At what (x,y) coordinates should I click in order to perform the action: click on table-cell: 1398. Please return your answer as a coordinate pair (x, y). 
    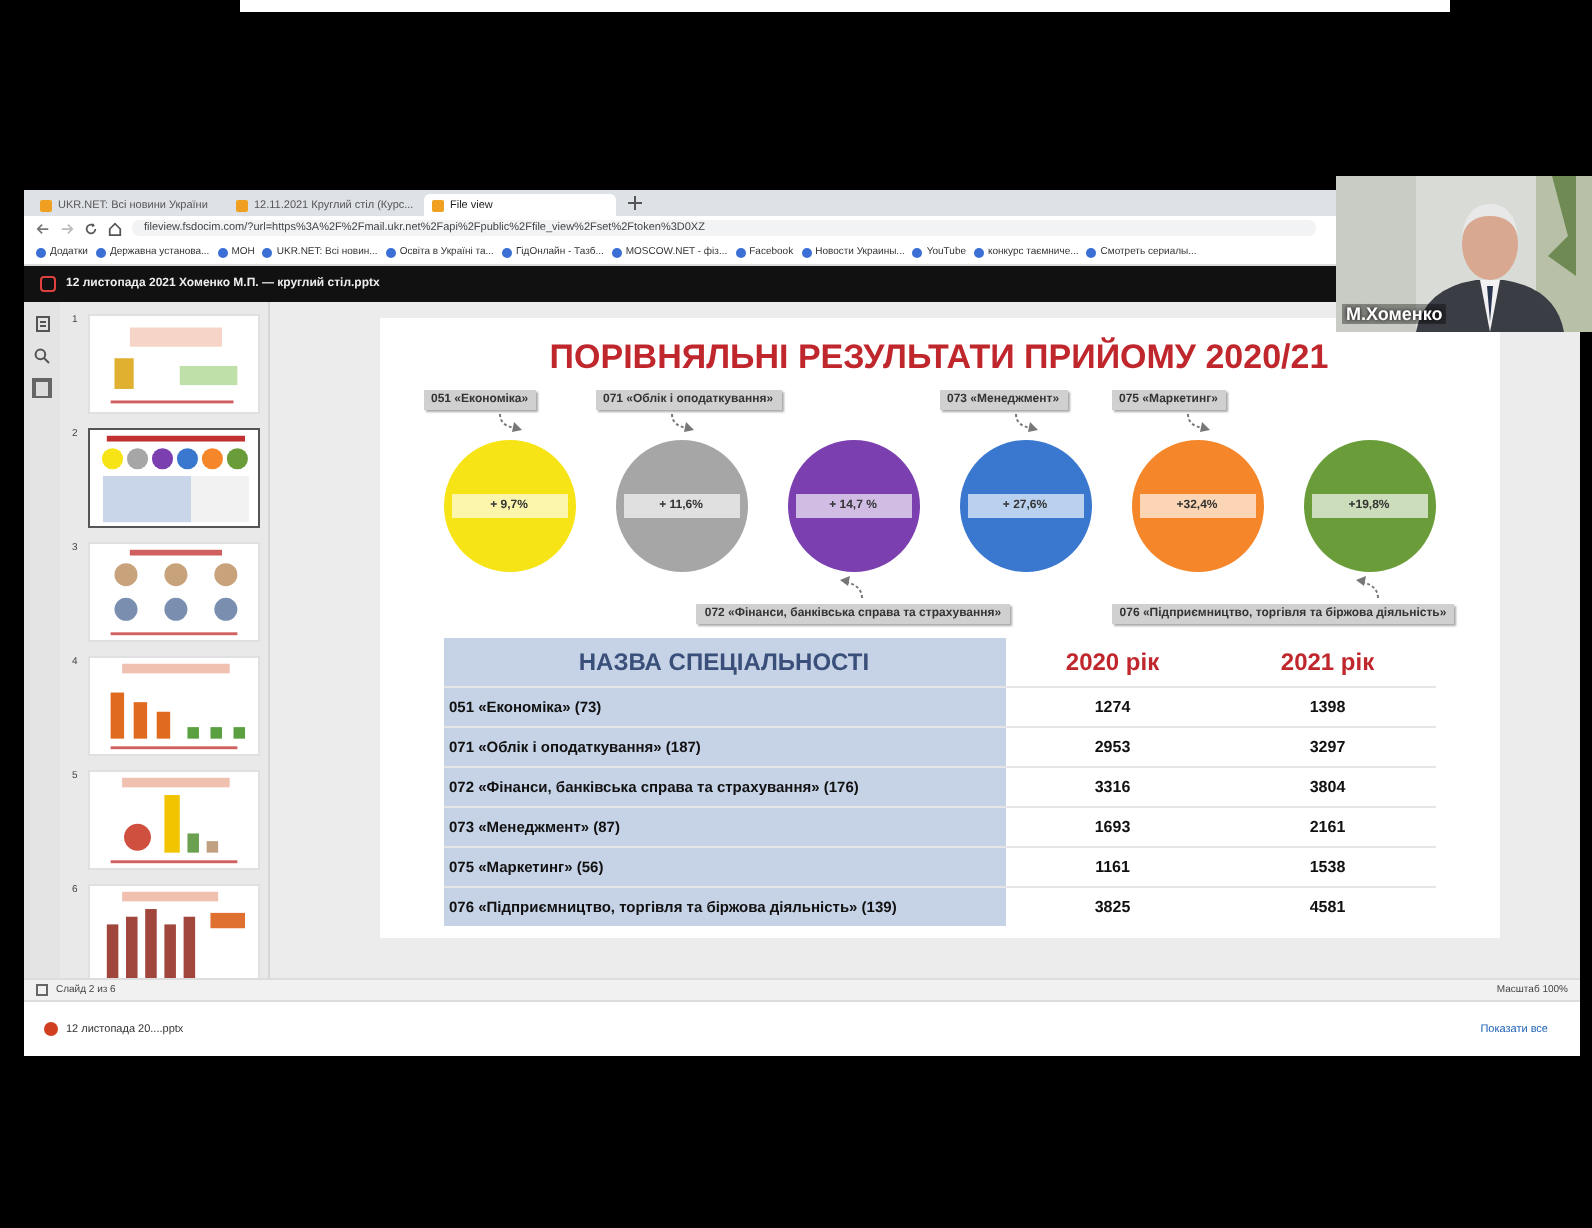
    Looking at the image, I should click on (1327, 707).